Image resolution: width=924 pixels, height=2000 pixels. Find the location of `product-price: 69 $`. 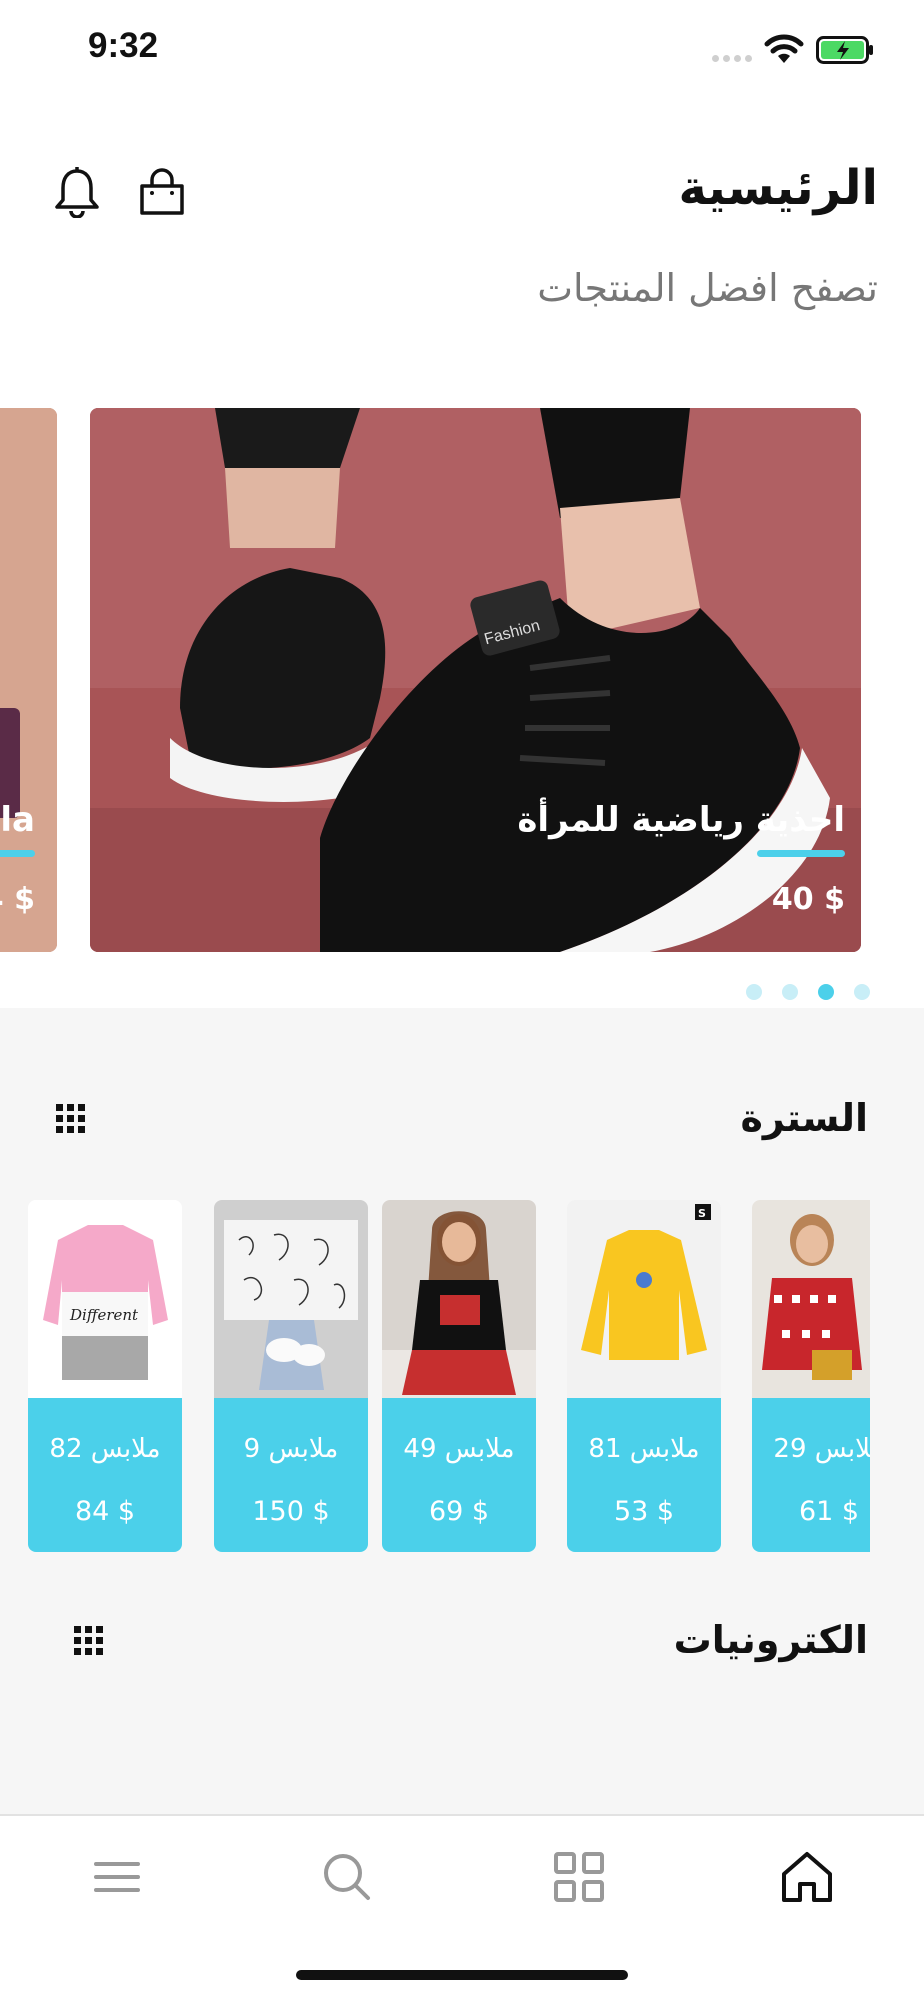

product-price: 69 $ is located at coordinates (459, 1511).